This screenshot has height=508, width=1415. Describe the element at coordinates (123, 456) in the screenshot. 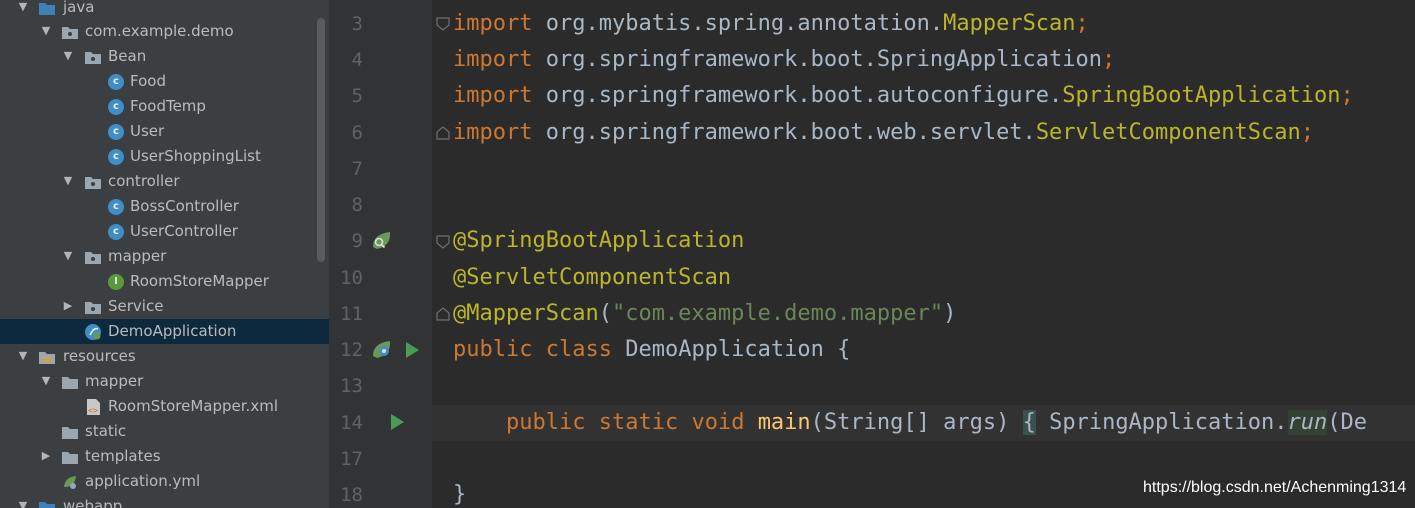

I see `tree-item-label: templates` at that location.